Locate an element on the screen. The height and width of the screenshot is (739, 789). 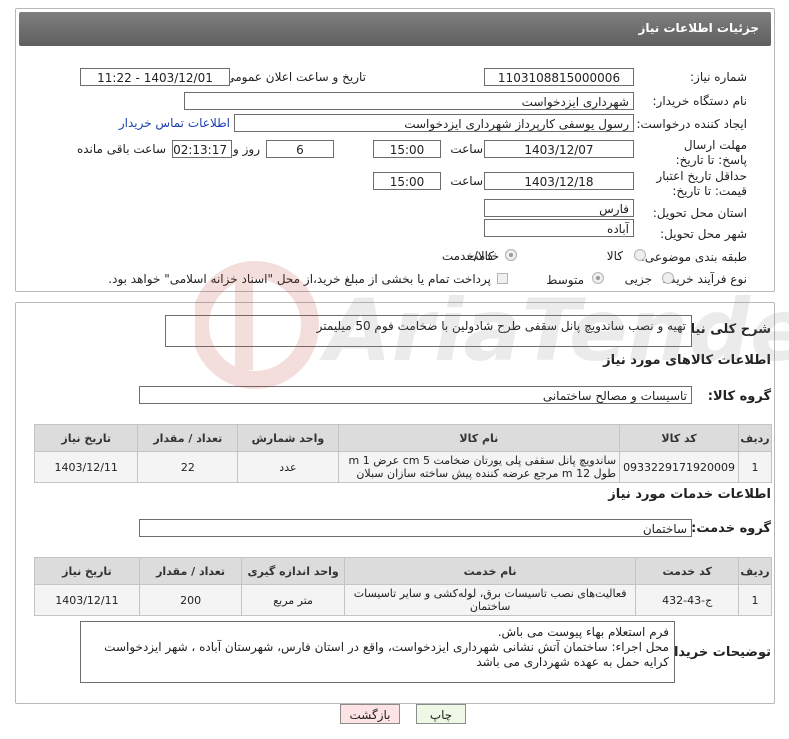
service-unit: متر مربع is located at coordinates (293, 600).